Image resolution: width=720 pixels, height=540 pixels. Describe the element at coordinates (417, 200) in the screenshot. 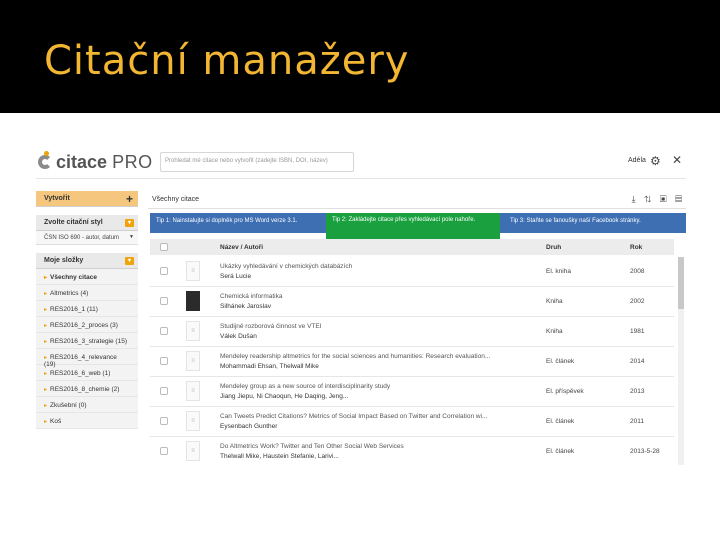

I see `main-header: Všechny citace ⤓ ⇅ ▣ ▤` at that location.